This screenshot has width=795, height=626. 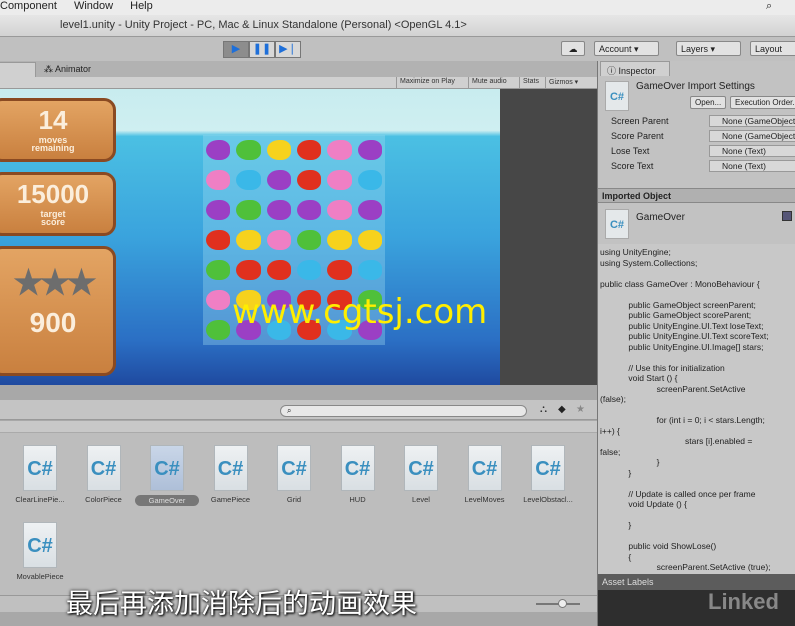 I want to click on mute-audio-toggle: Mute audio, so click(x=489, y=82).